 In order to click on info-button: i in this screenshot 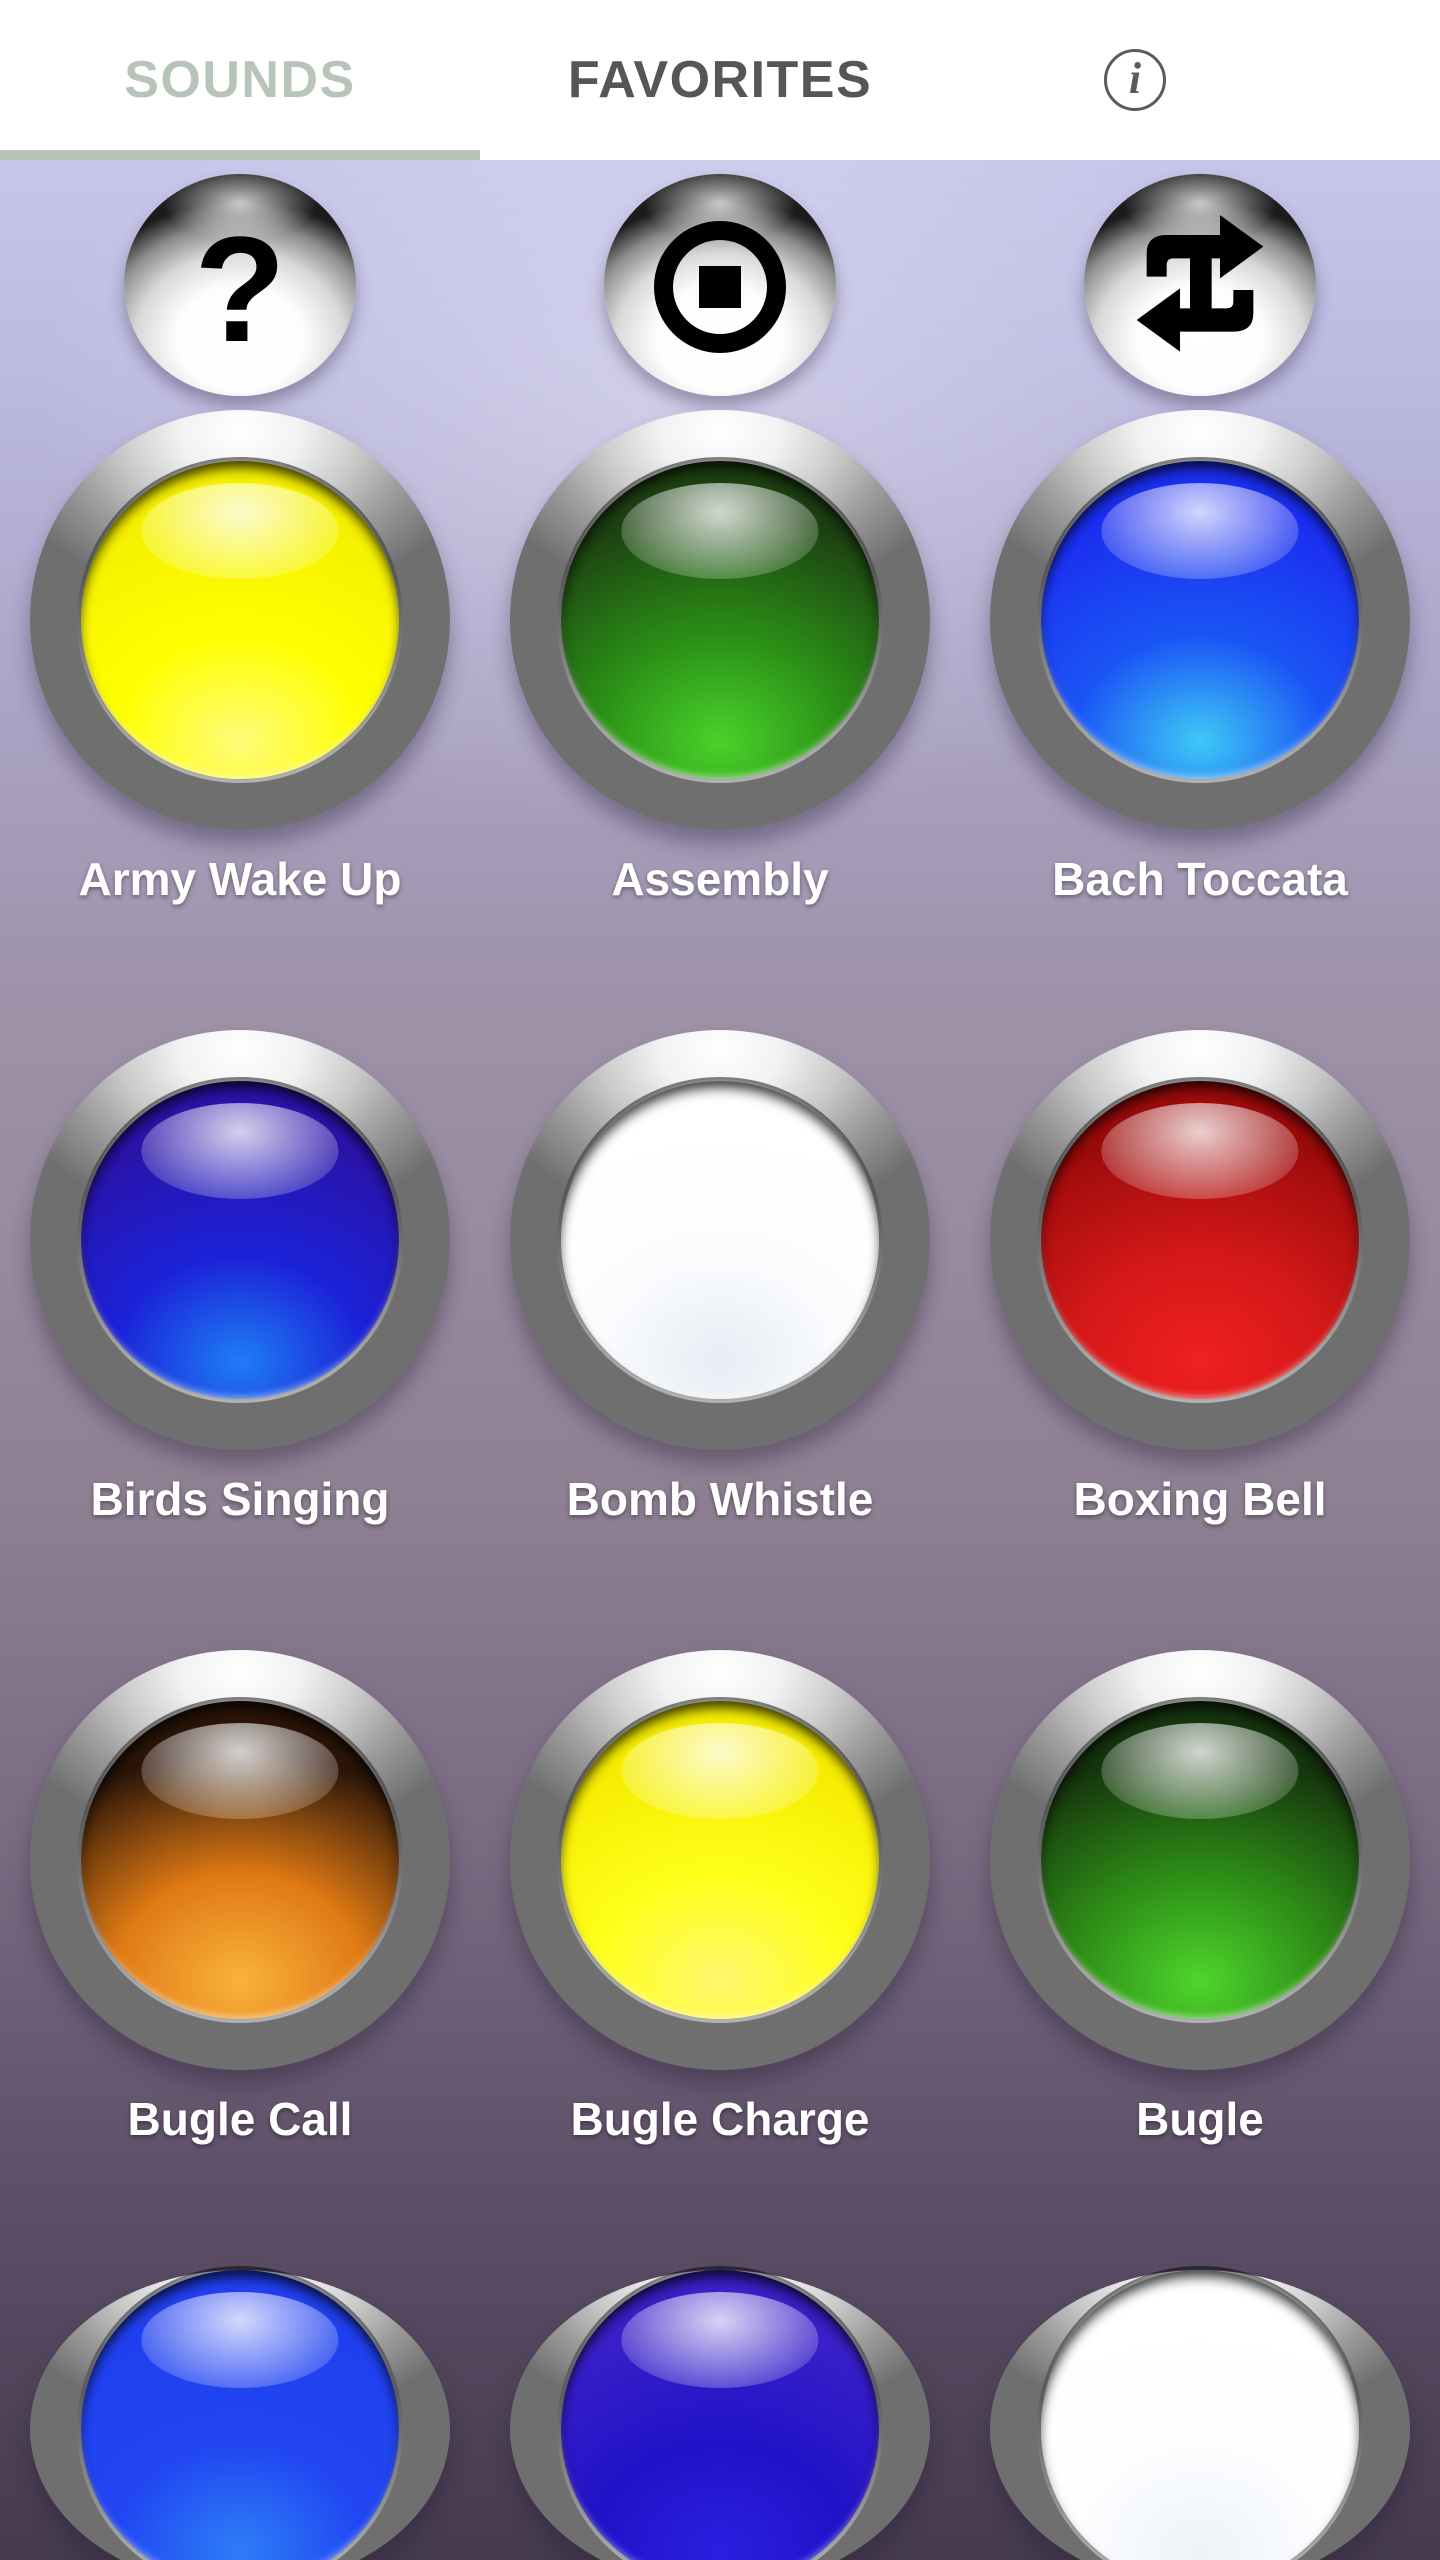, I will do `click(1200, 80)`.